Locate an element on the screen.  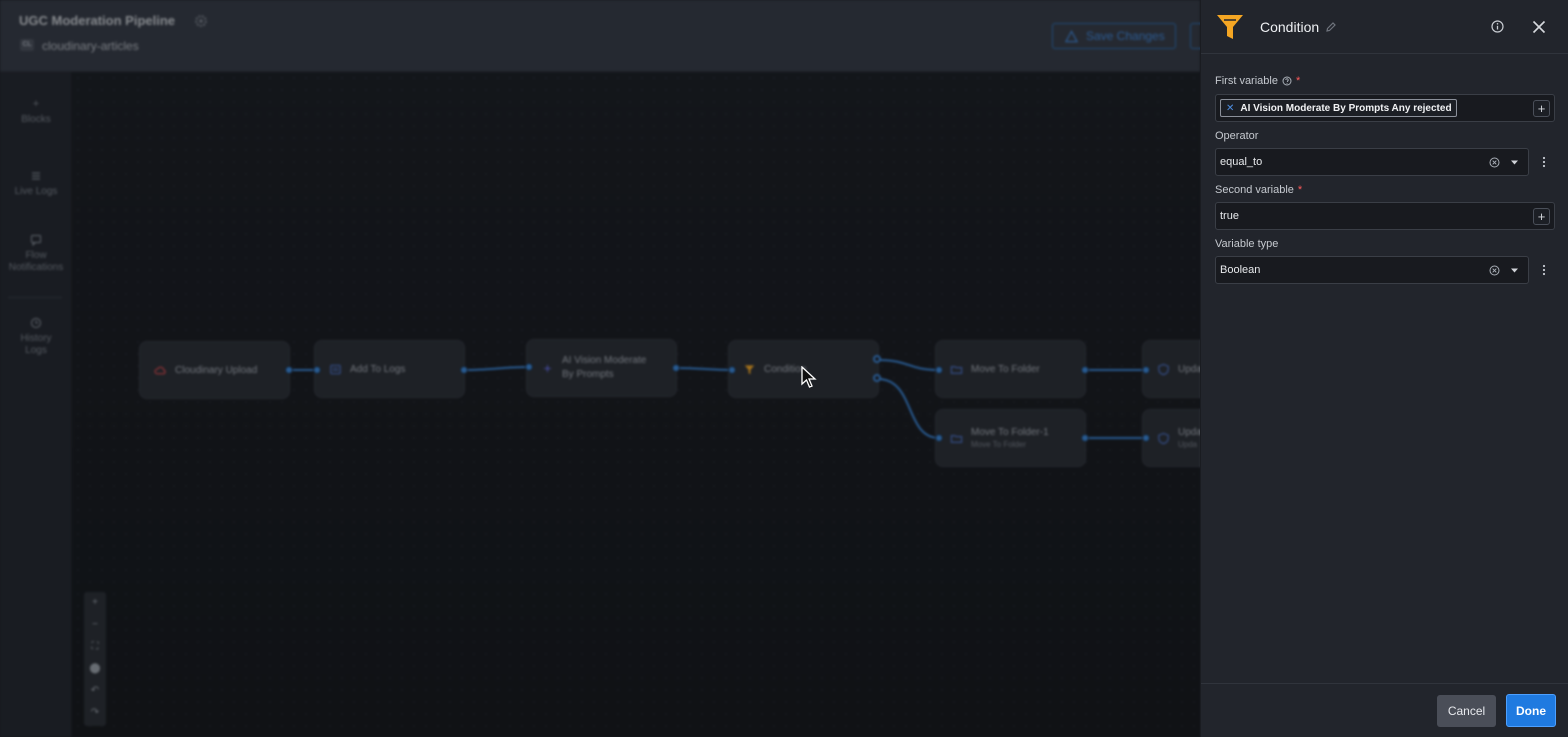
close-icon is located at coordinates (1539, 27).